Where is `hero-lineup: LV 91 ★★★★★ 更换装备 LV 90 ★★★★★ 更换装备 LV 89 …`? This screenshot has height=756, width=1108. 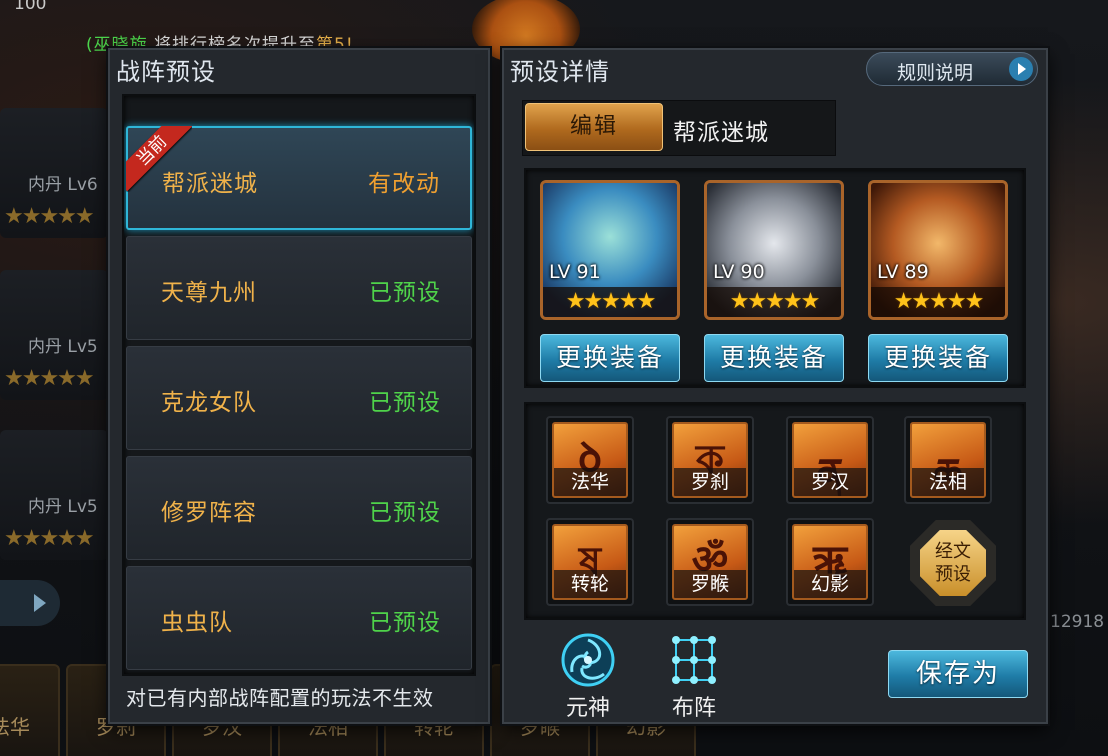 hero-lineup: LV 91 ★★★★★ 更换装备 LV 90 ★★★★★ 更换装备 LV 89 … is located at coordinates (775, 278).